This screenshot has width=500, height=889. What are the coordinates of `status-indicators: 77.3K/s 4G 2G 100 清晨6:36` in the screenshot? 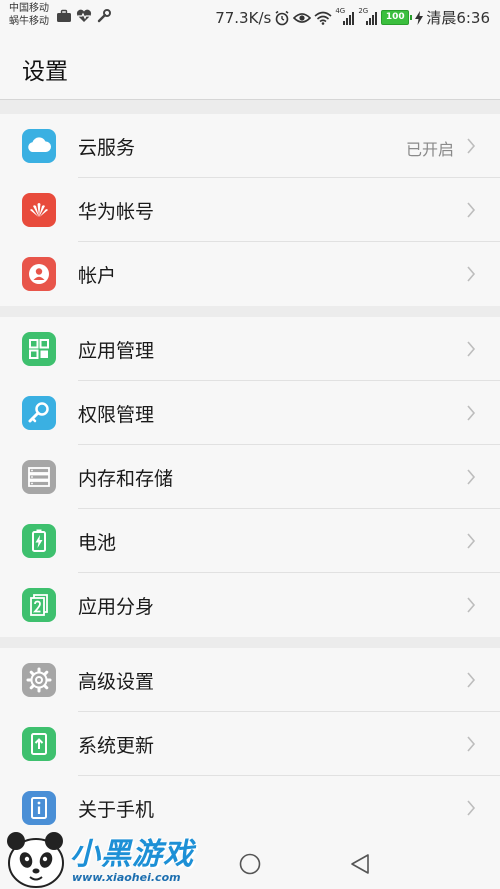 It's located at (352, 17).